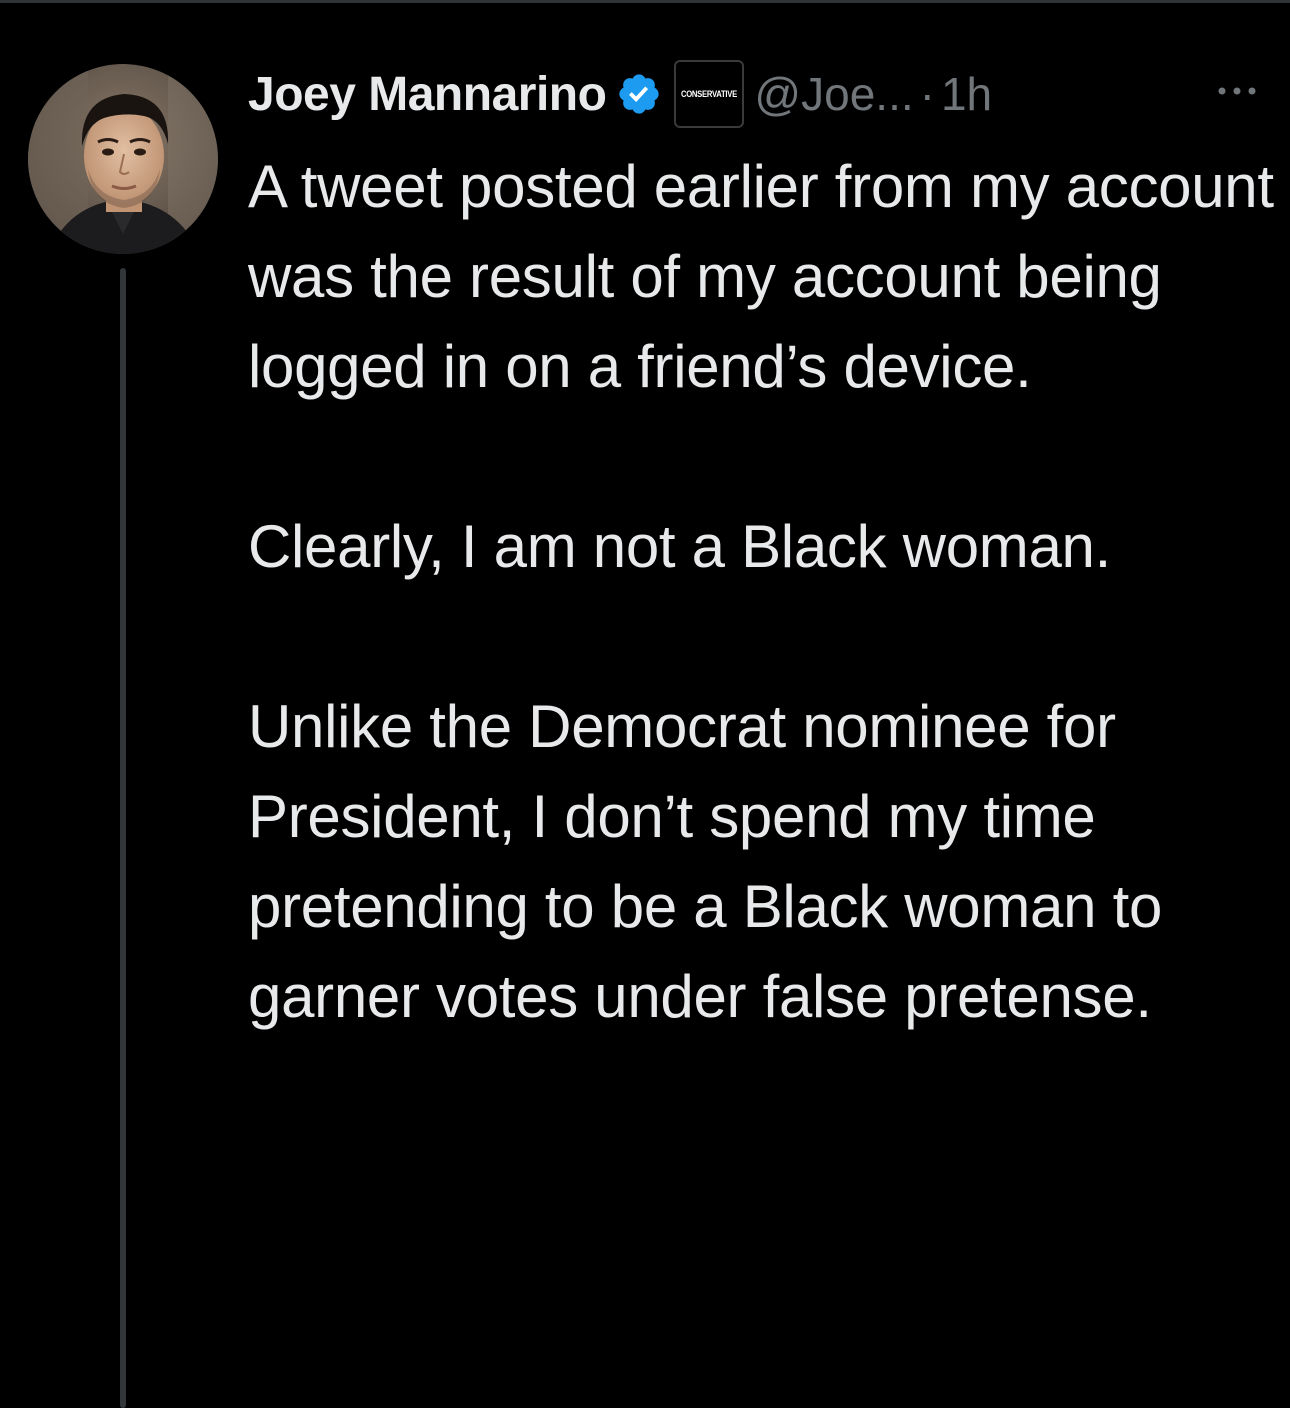 This screenshot has width=1290, height=1408. I want to click on avatar, so click(123, 159).